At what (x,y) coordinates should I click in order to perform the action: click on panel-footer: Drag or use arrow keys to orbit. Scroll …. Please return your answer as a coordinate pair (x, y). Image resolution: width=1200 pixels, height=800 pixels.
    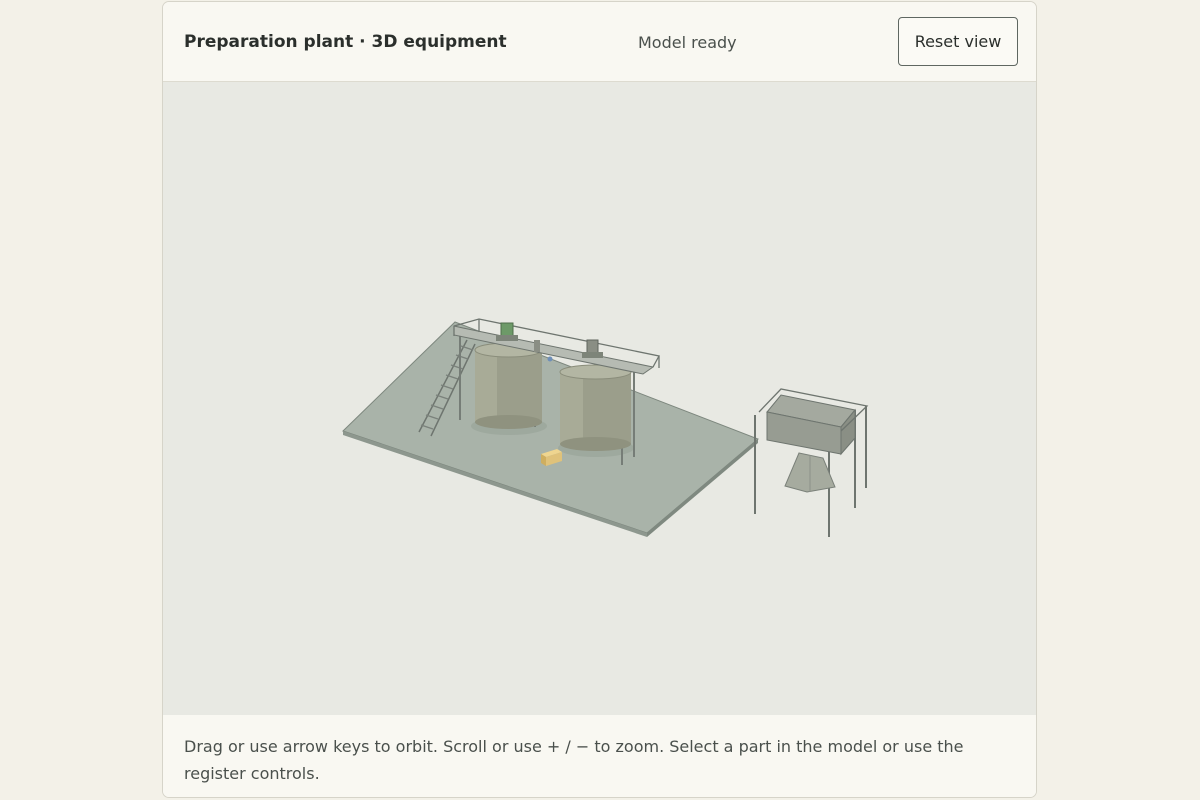
    Looking at the image, I should click on (599, 756).